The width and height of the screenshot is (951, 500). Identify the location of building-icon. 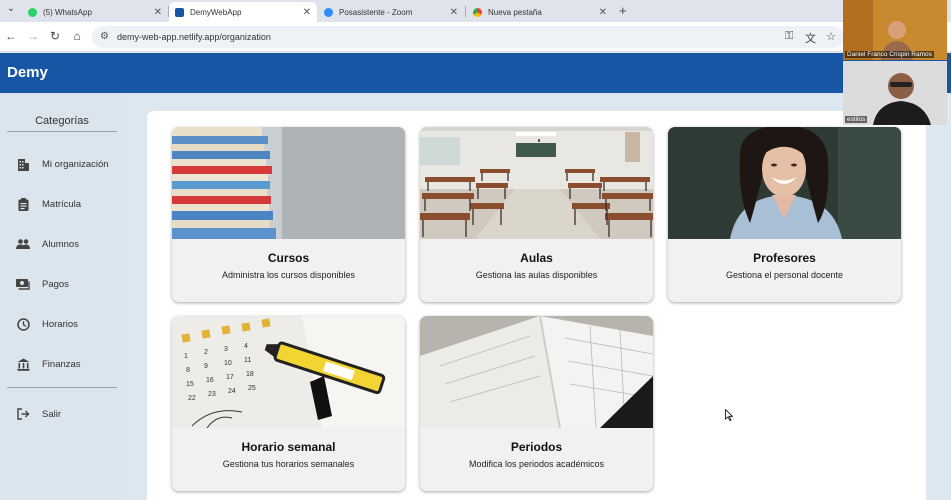
(23, 164).